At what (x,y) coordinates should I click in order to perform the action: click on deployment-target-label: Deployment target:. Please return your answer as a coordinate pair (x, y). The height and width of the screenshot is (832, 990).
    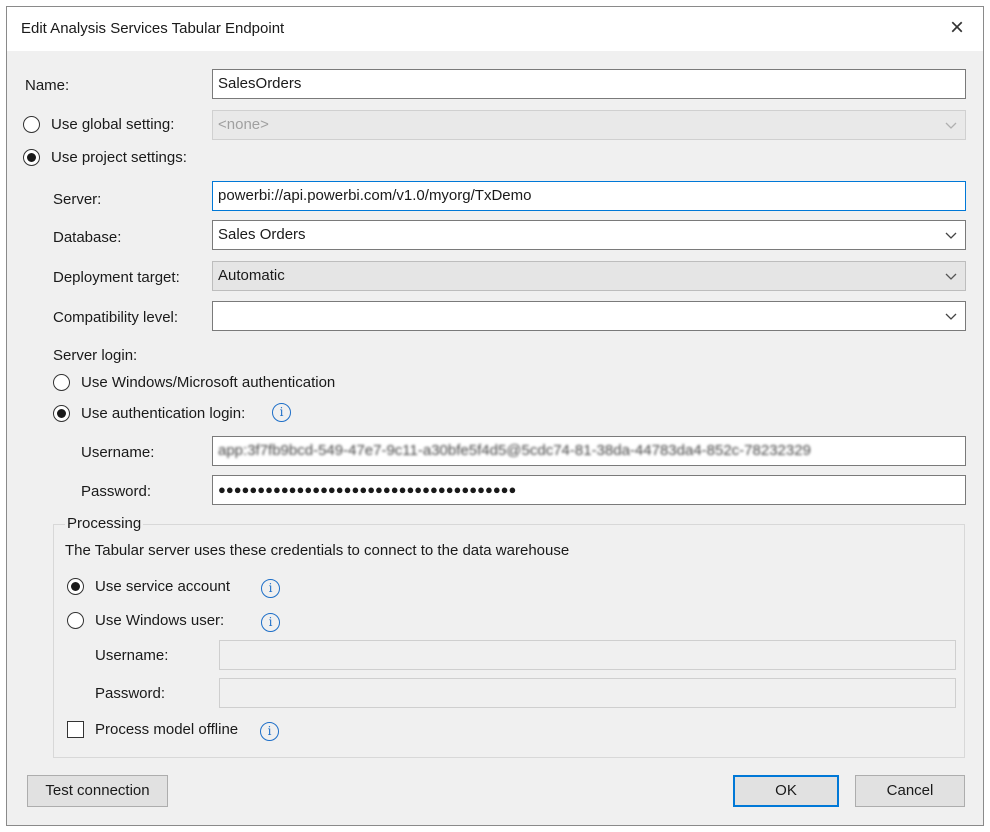
    Looking at the image, I should click on (116, 277).